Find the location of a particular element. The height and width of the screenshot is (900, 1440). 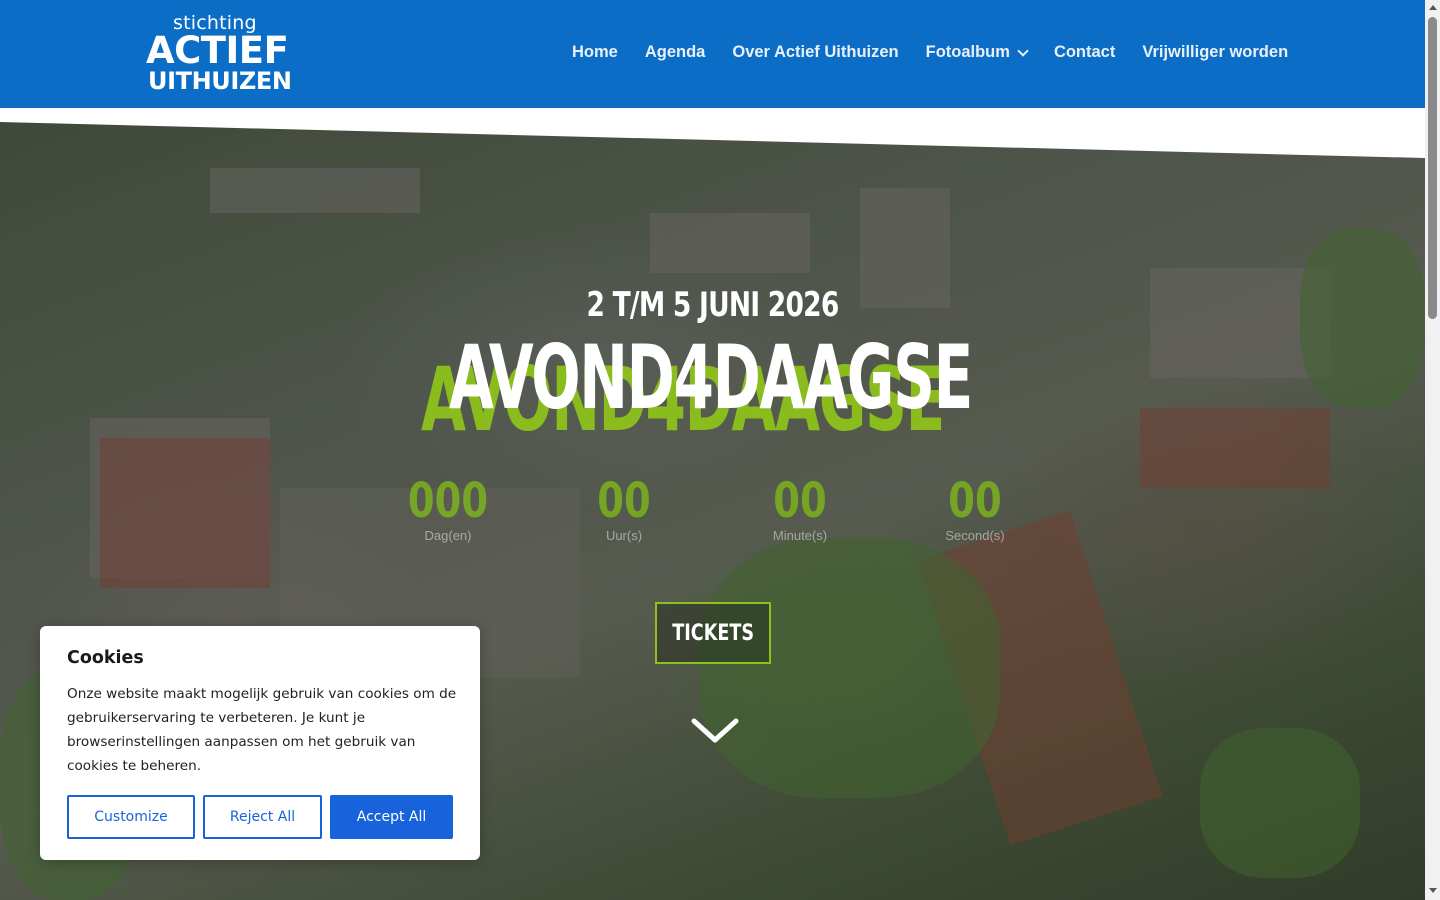

nav-home: Home is located at coordinates (595, 52).